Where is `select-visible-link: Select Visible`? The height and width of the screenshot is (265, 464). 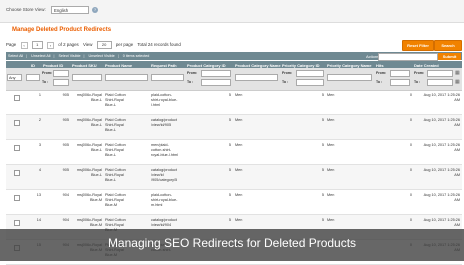 select-visible-link: Select Visible is located at coordinates (69, 56).